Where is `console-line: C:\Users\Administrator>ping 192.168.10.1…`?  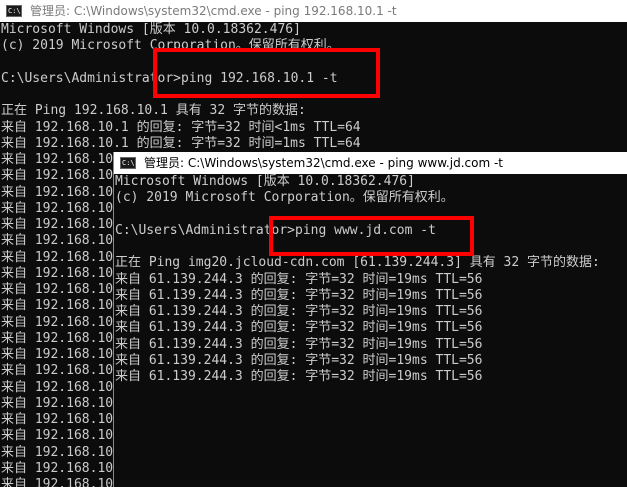
console-line: C:\Users\Administrator>ping 192.168.10.1… is located at coordinates (169, 78).